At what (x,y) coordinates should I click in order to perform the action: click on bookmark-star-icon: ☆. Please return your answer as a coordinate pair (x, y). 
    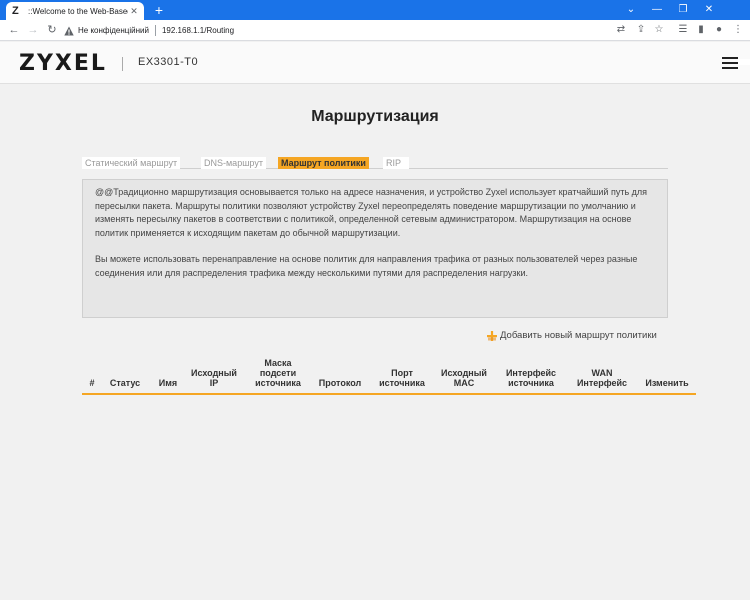
    Looking at the image, I should click on (659, 30).